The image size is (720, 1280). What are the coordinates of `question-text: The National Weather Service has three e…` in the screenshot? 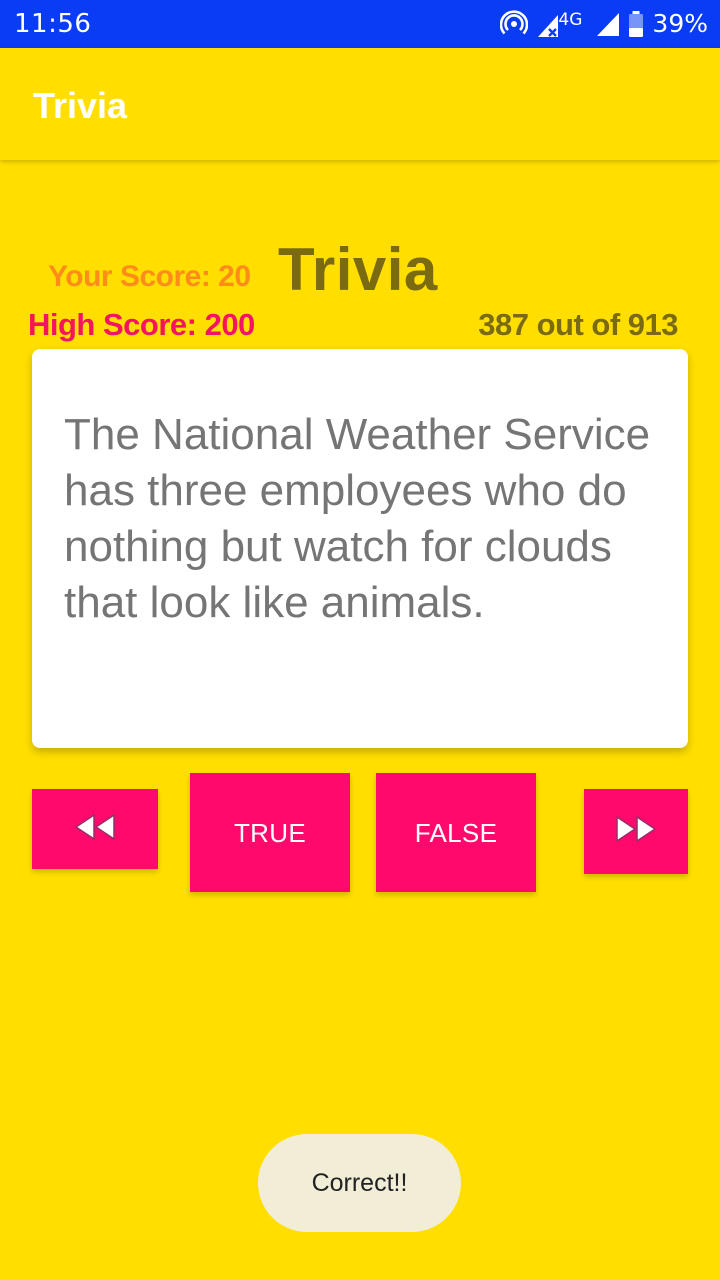 It's located at (357, 518).